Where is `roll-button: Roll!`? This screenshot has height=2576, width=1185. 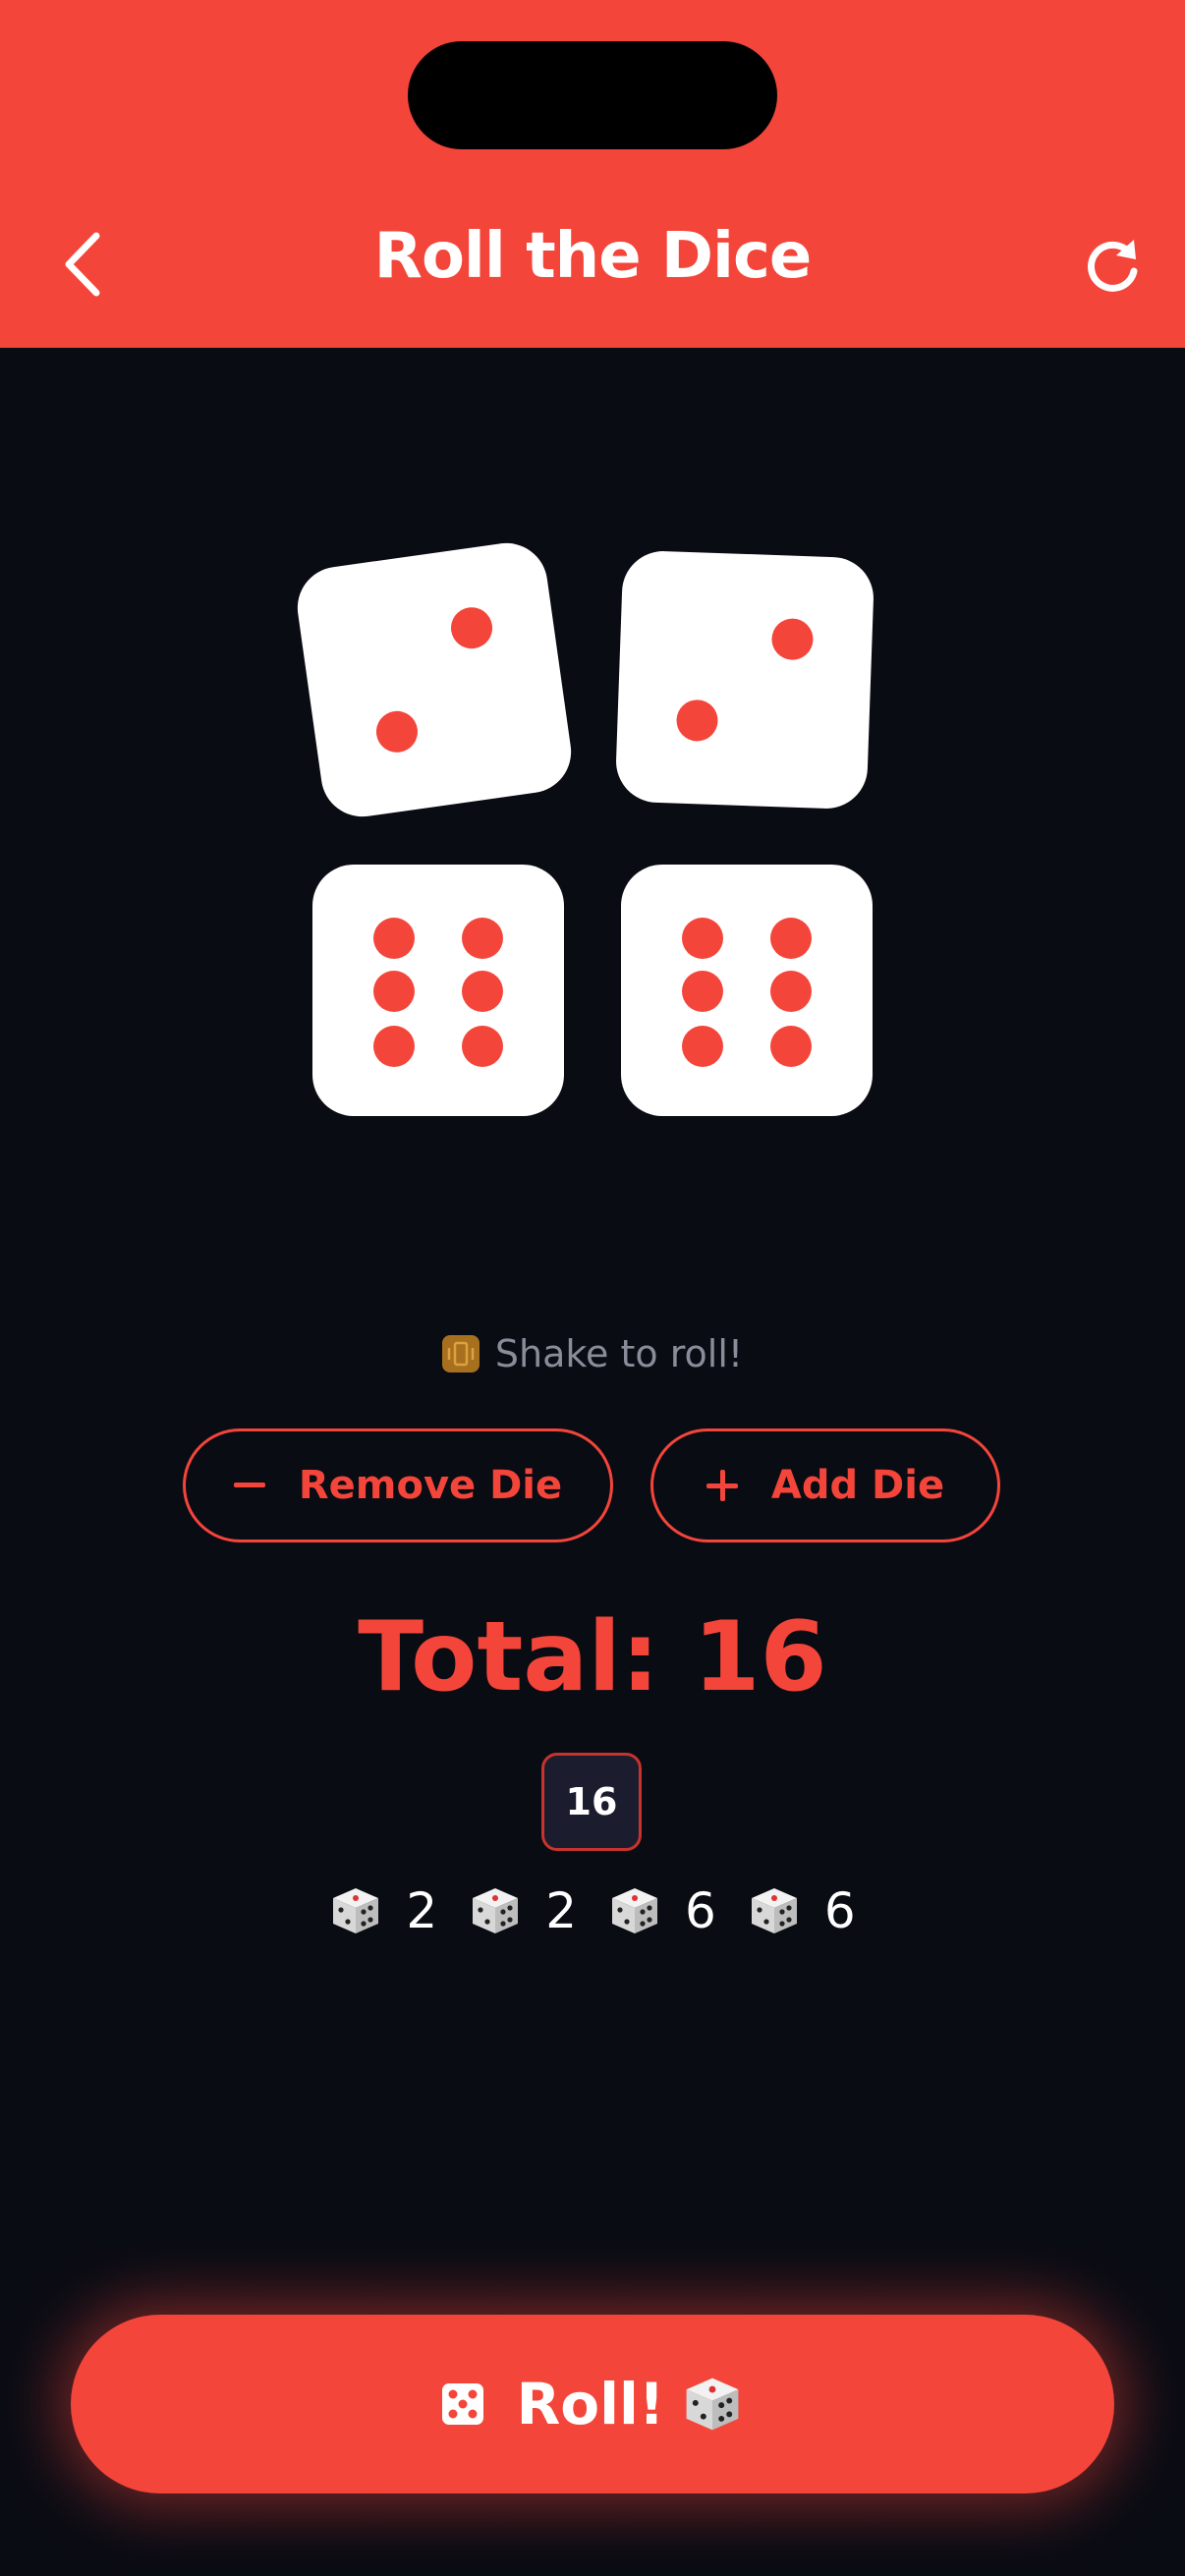 roll-button: Roll! is located at coordinates (592, 2404).